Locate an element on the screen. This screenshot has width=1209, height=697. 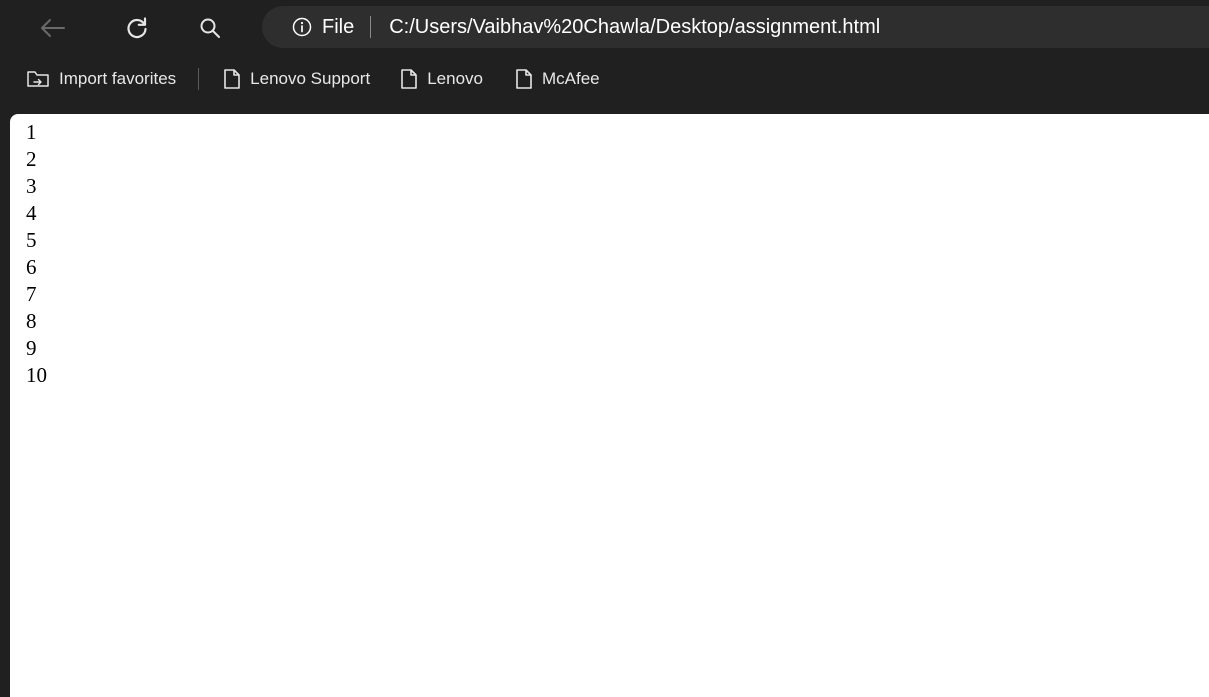
number-line: 5 is located at coordinates (31, 240).